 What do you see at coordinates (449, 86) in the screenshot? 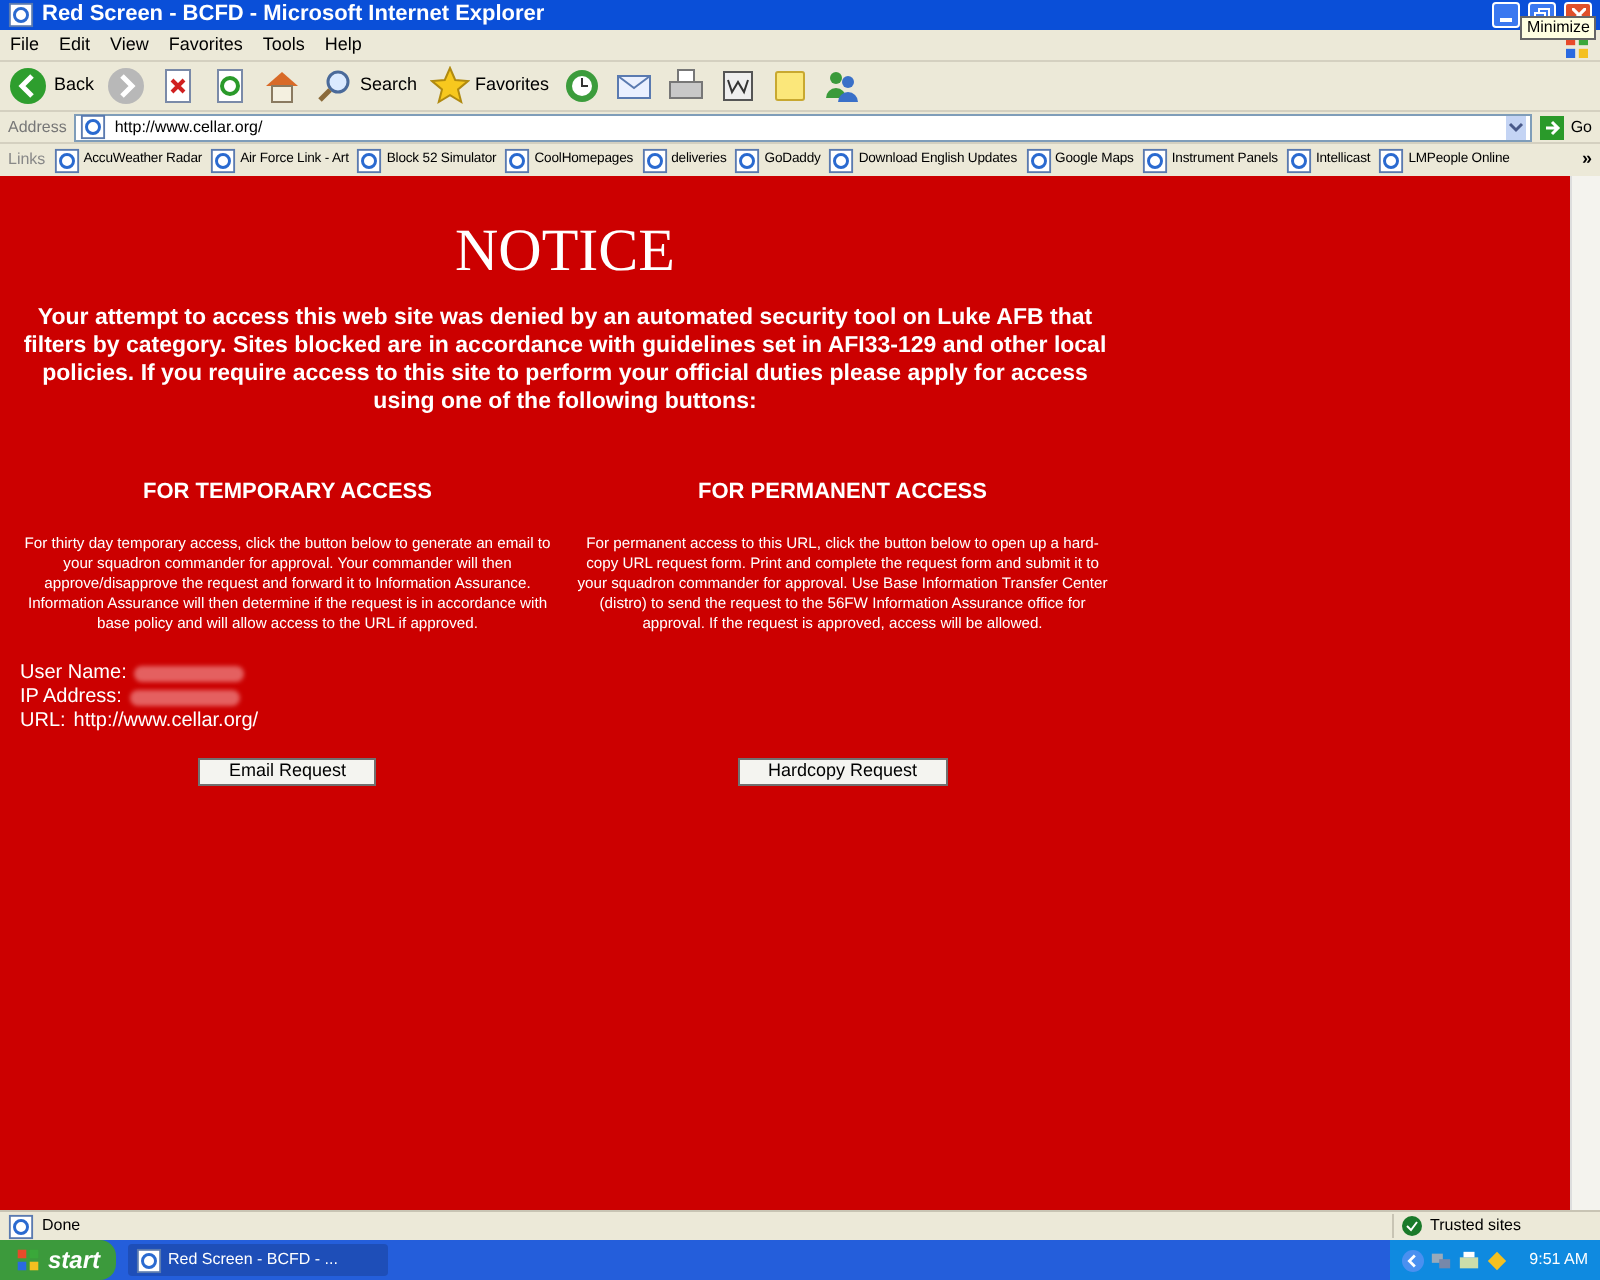
I see `star-icon` at bounding box center [449, 86].